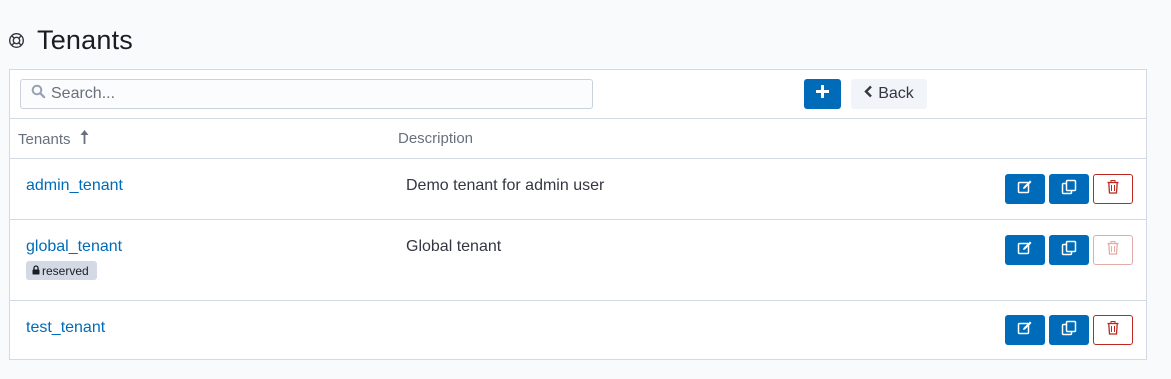  I want to click on add-tenant-button, so click(822, 94).